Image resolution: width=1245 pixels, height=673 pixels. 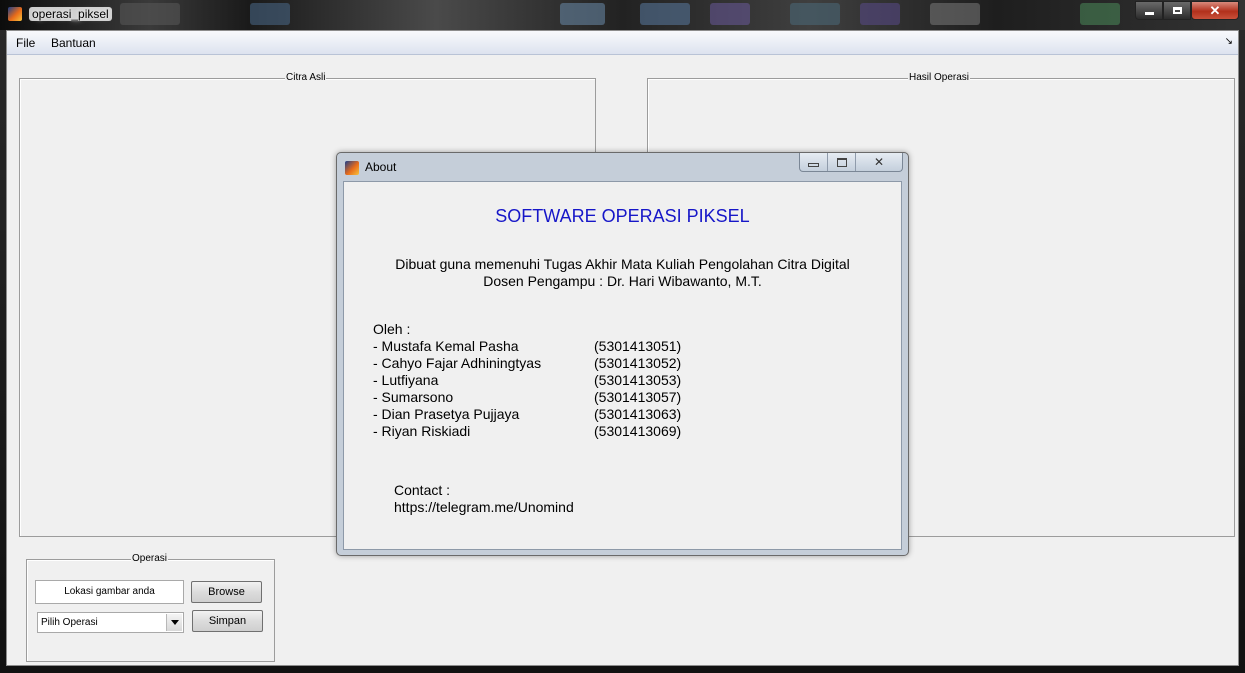 I want to click on menu-bantuan: Bantuan, so click(x=73, y=43).